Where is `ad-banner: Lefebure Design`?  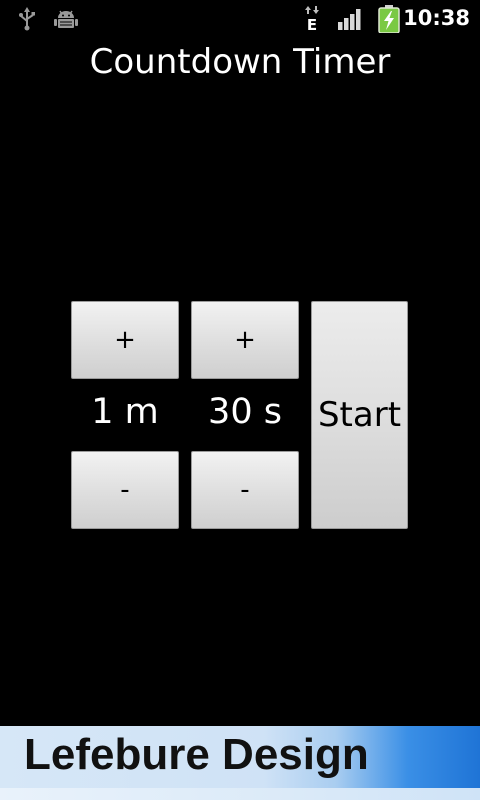
ad-banner: Lefebure Design is located at coordinates (240, 763).